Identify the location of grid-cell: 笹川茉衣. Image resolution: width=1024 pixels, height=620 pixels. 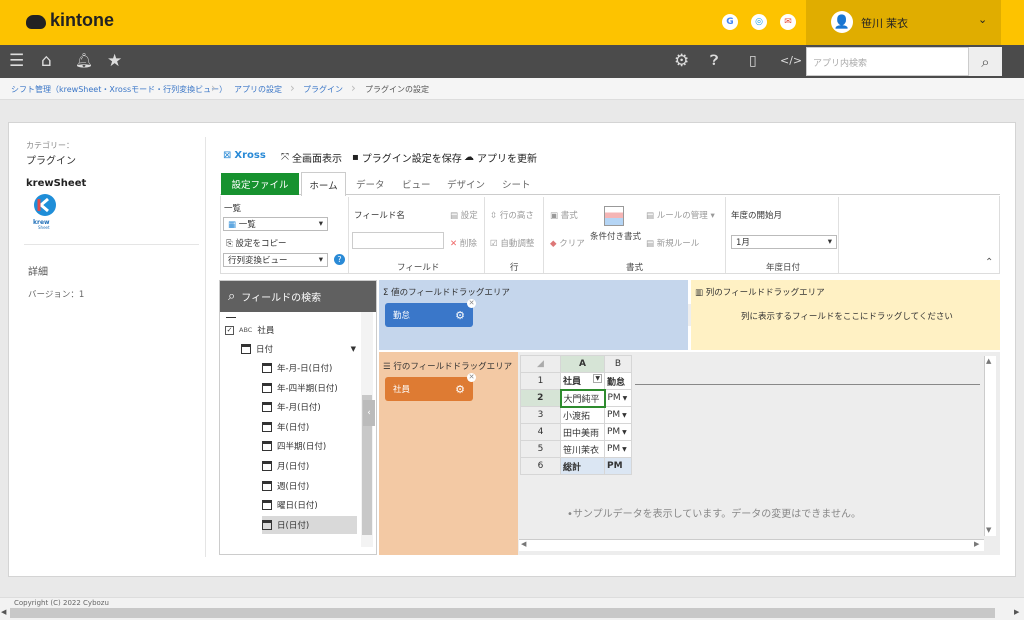
(582, 449).